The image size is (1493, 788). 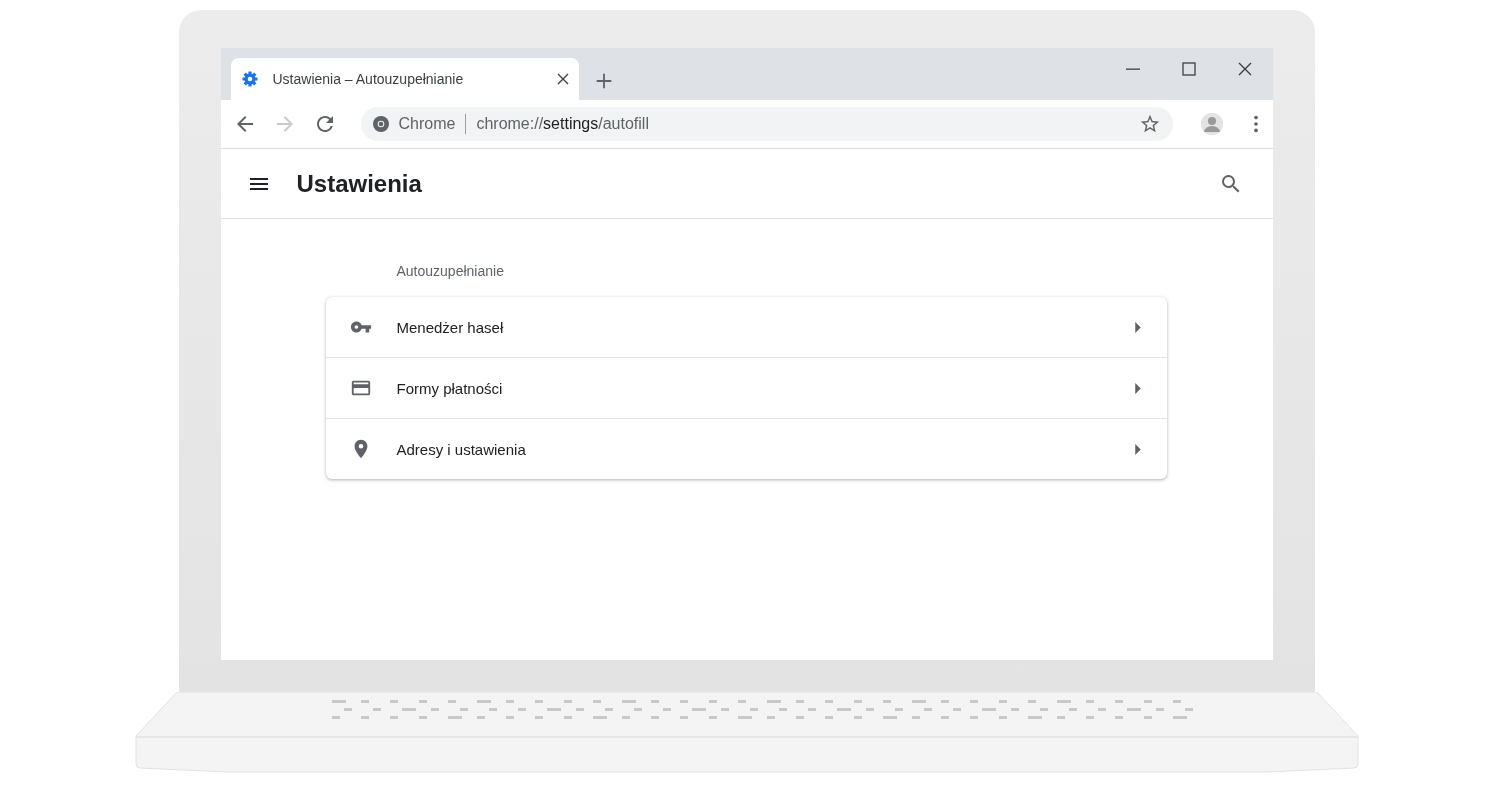 What do you see at coordinates (1211, 124) in the screenshot?
I see `profile-avatar` at bounding box center [1211, 124].